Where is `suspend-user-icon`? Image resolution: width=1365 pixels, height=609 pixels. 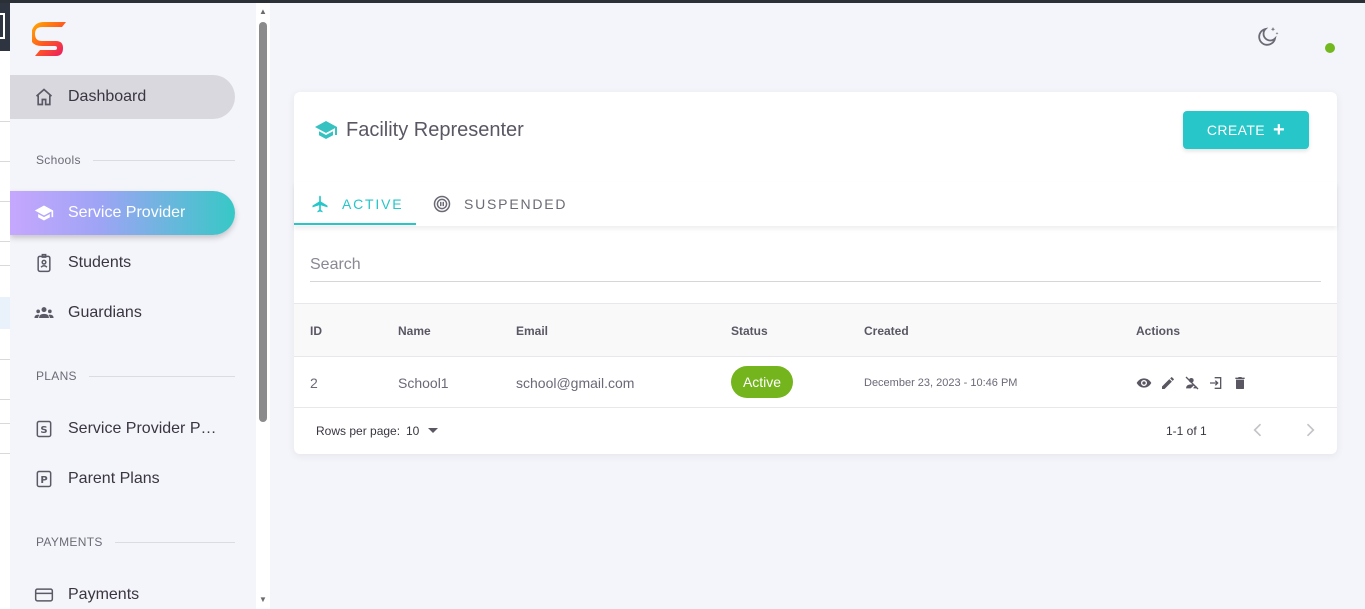
suspend-user-icon is located at coordinates (1192, 383).